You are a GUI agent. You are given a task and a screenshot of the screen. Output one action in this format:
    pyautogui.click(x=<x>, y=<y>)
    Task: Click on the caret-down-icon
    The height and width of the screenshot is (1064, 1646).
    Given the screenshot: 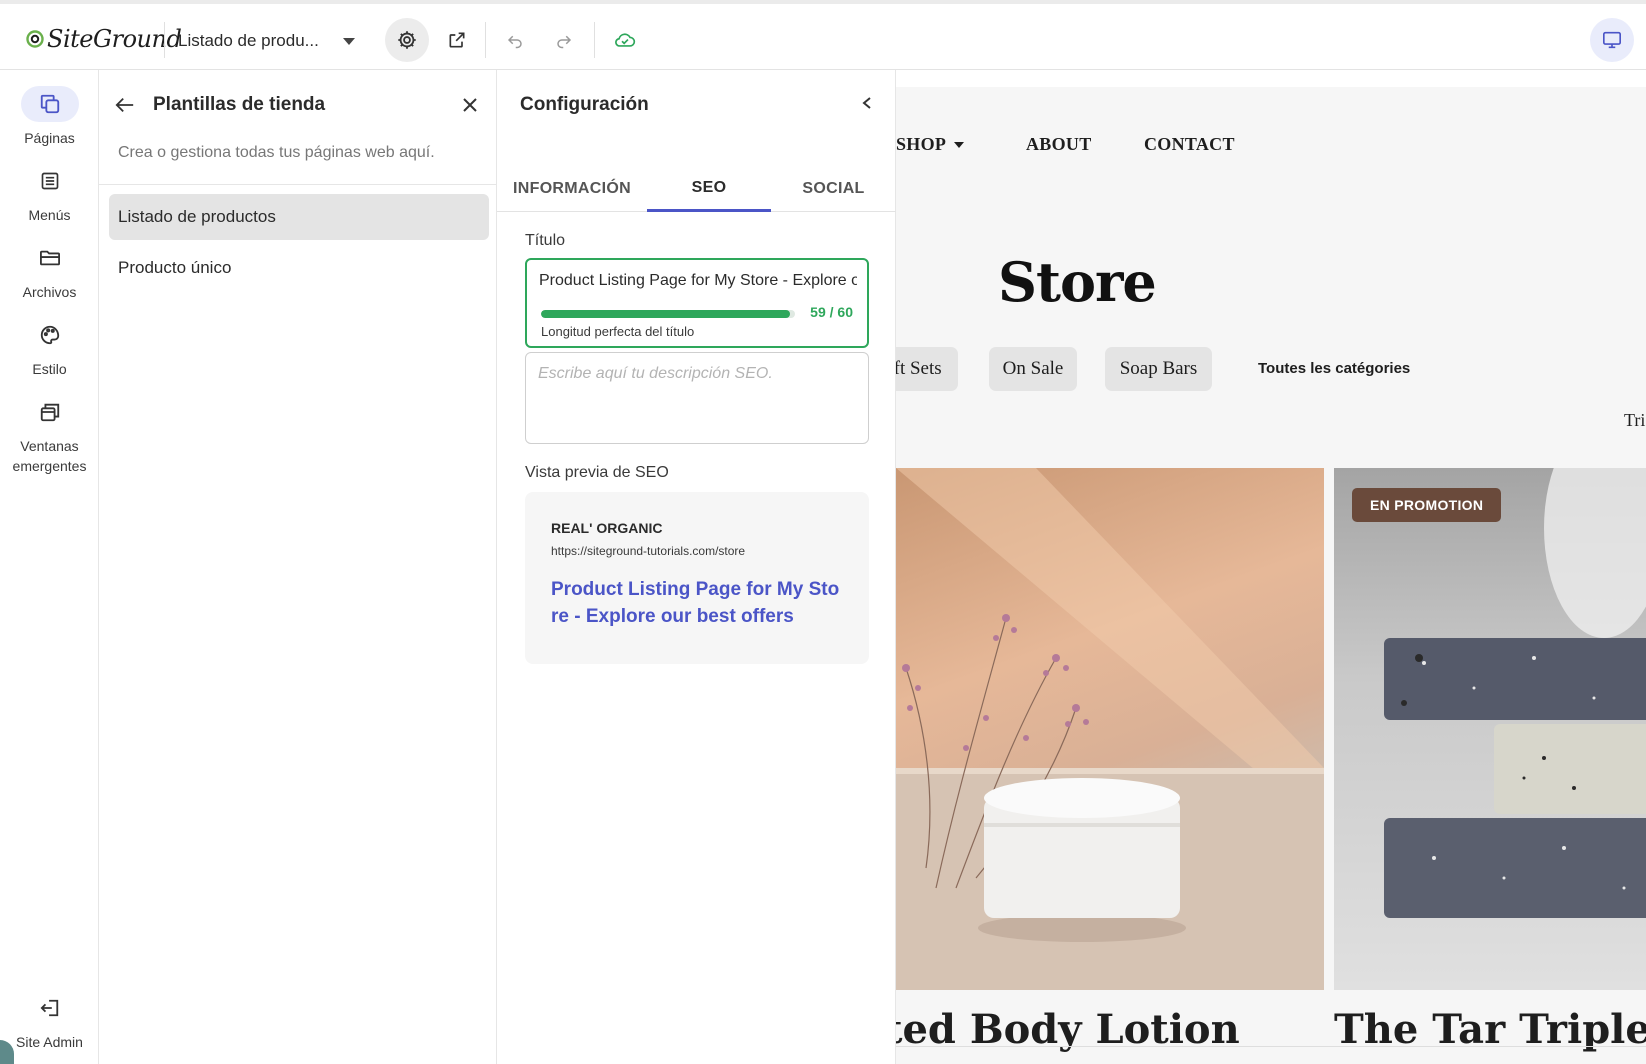 What is the action you would take?
    pyautogui.click(x=959, y=144)
    